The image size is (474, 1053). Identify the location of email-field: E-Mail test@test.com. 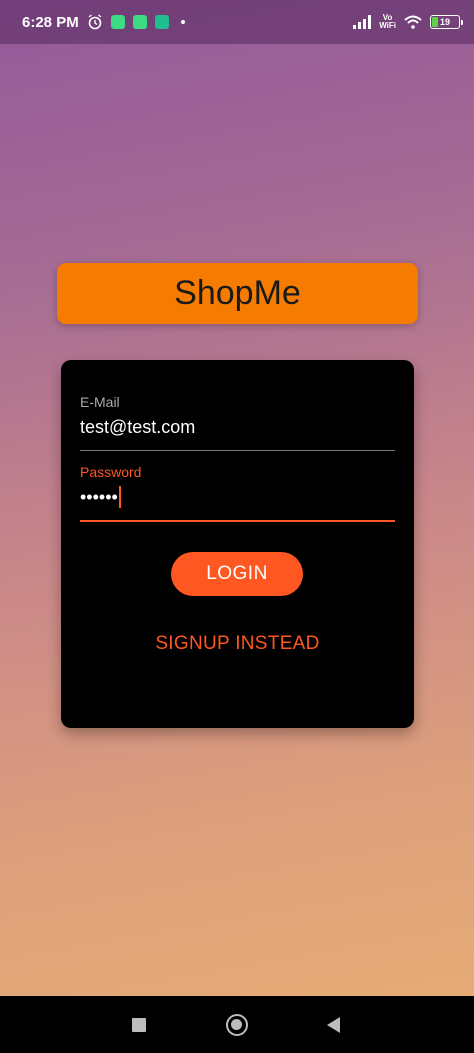
(237, 422).